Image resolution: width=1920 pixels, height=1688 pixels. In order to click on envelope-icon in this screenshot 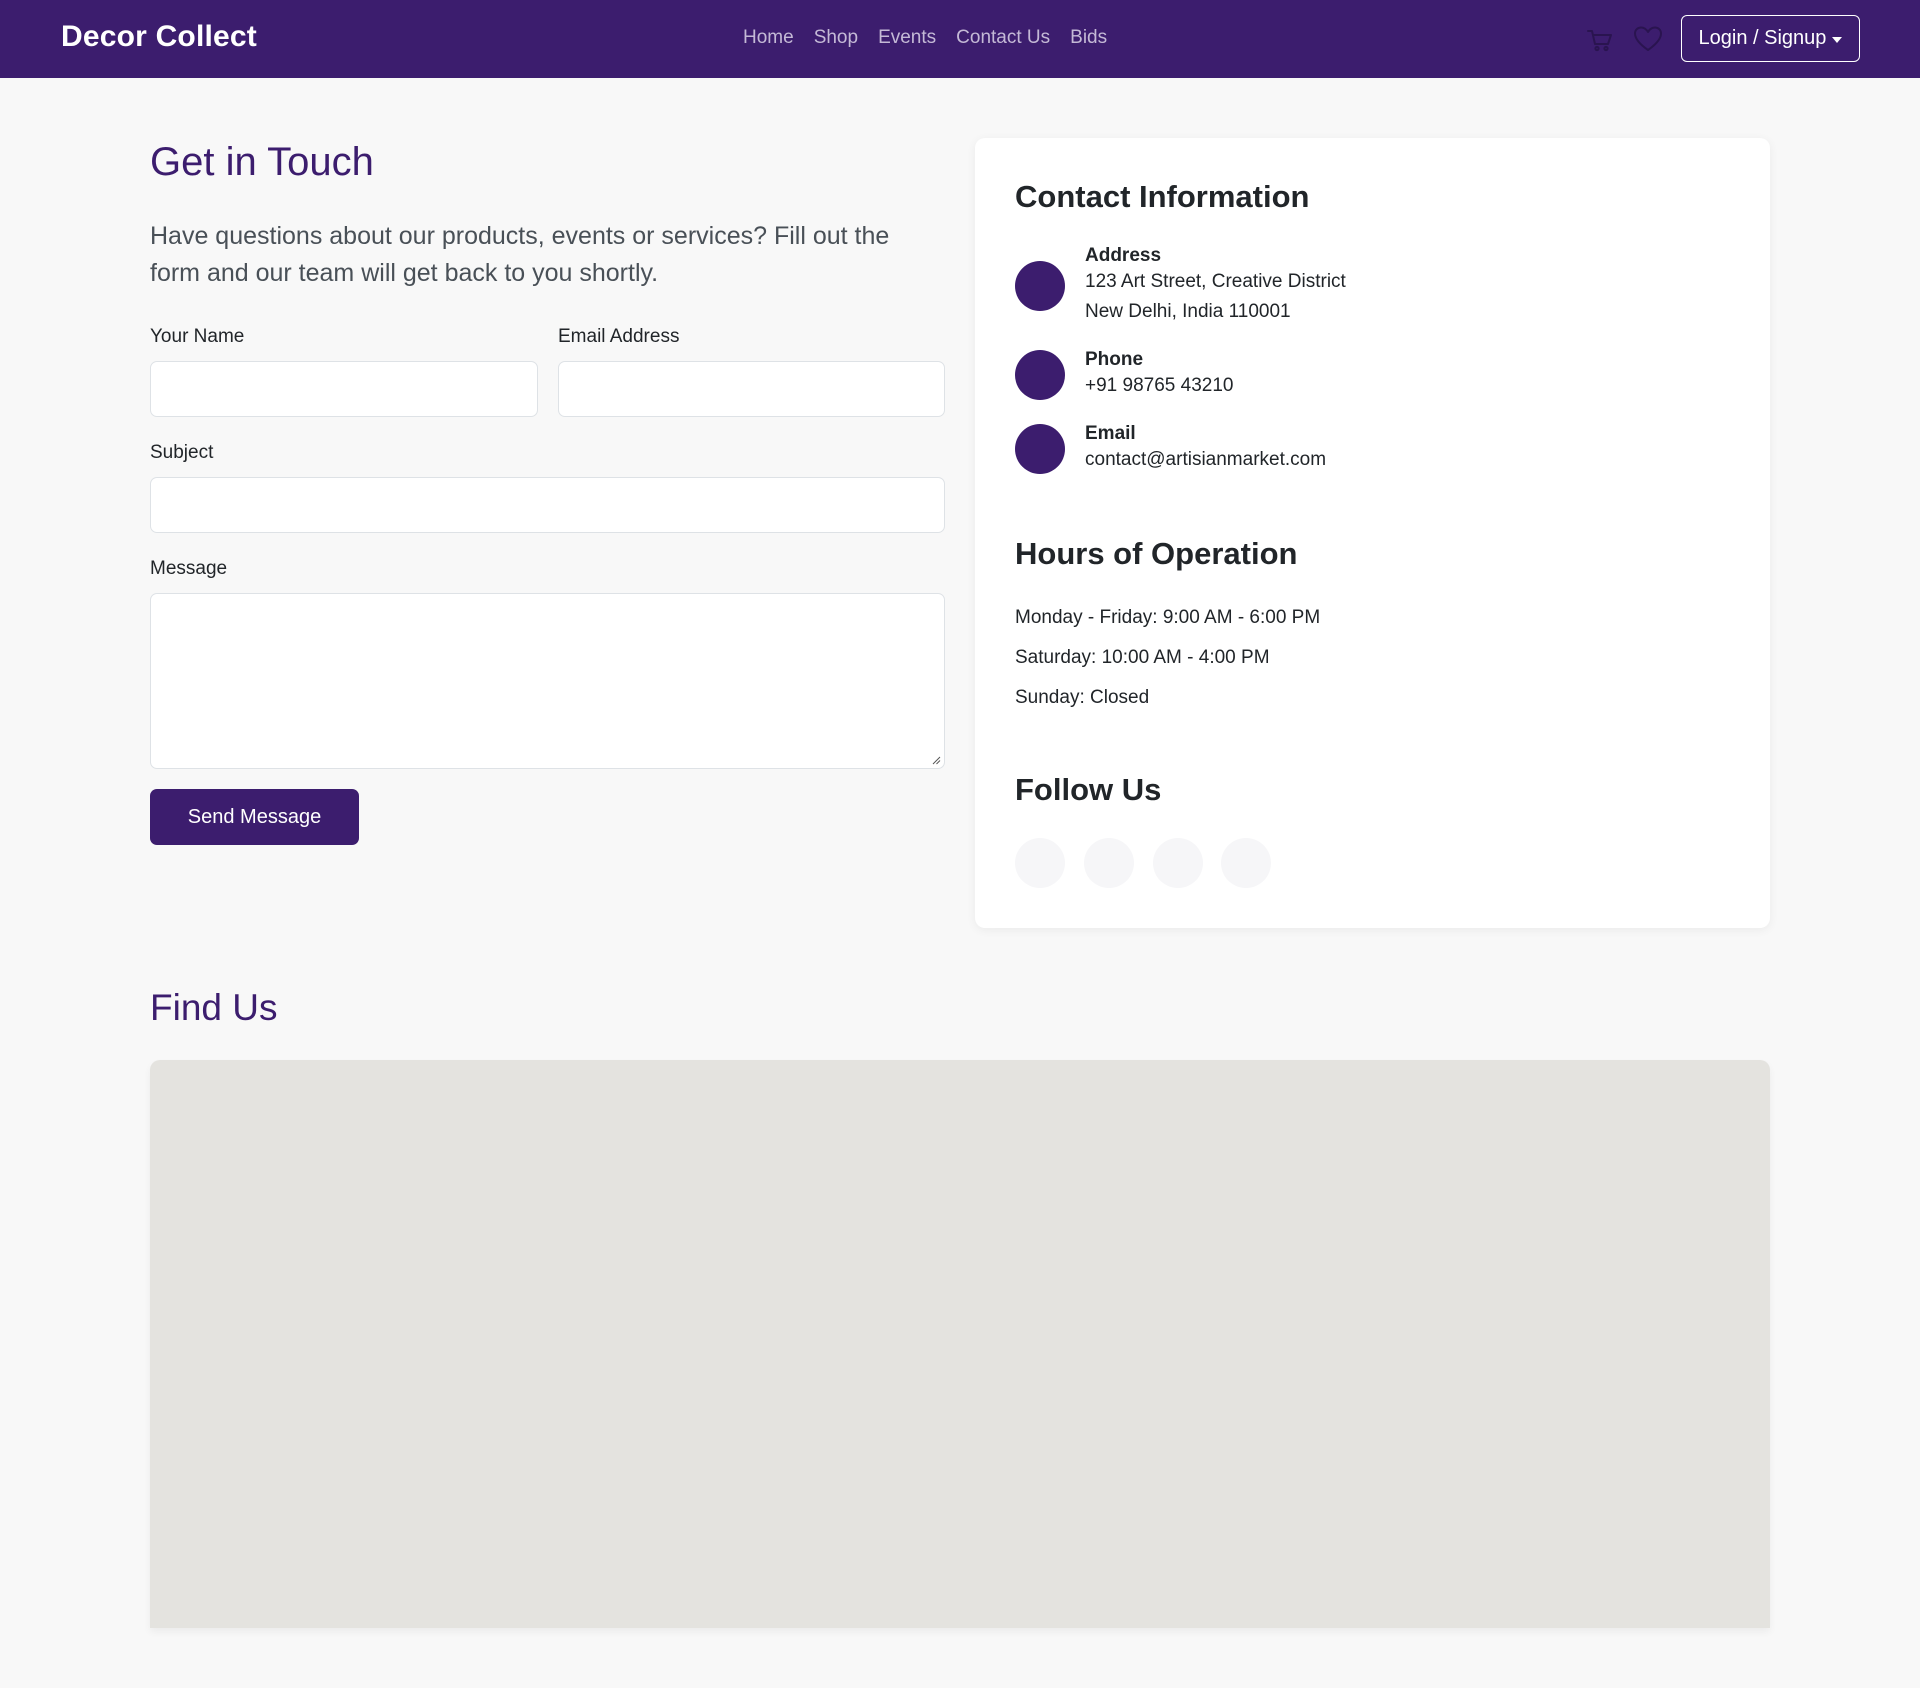, I will do `click(1040, 449)`.